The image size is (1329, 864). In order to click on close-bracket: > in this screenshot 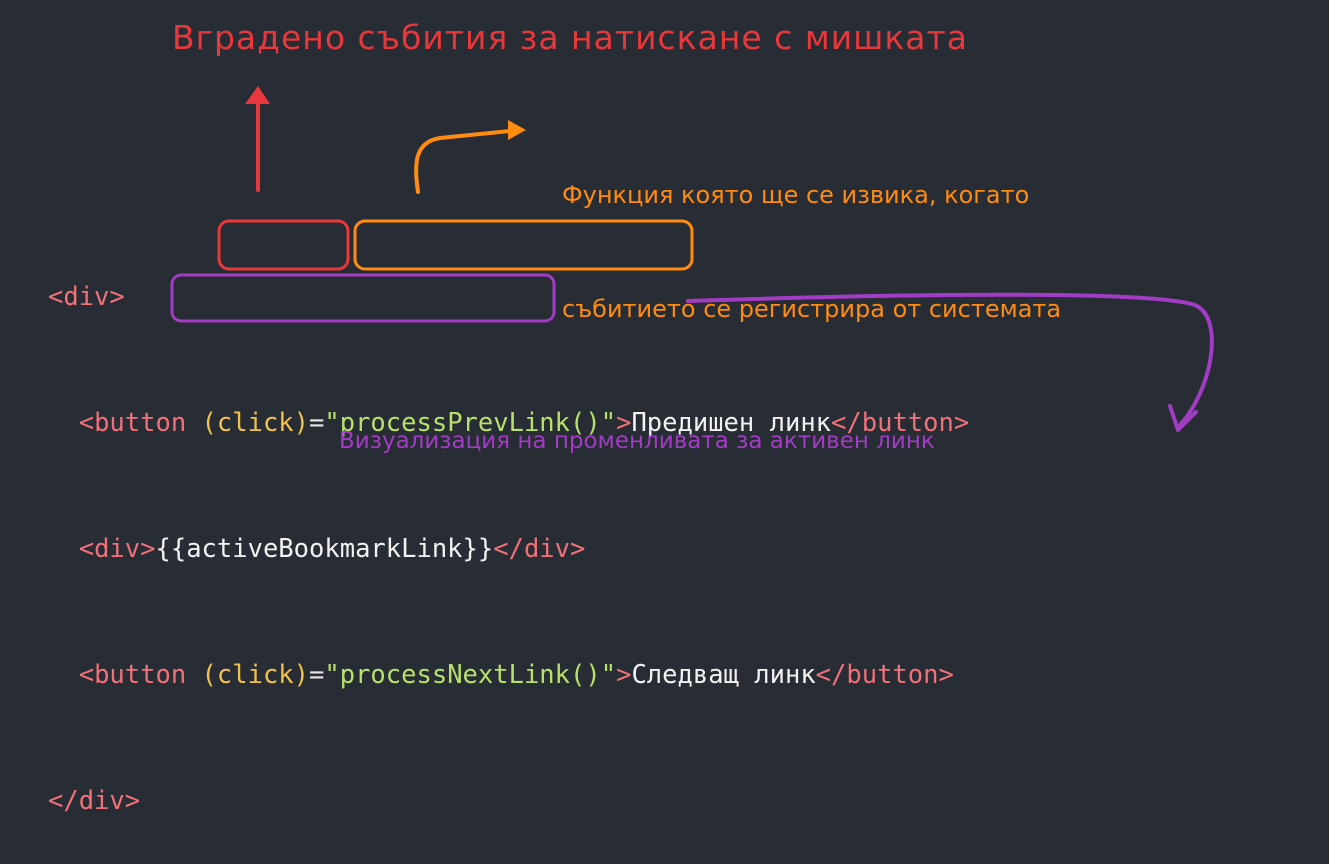, I will do `click(624, 675)`.